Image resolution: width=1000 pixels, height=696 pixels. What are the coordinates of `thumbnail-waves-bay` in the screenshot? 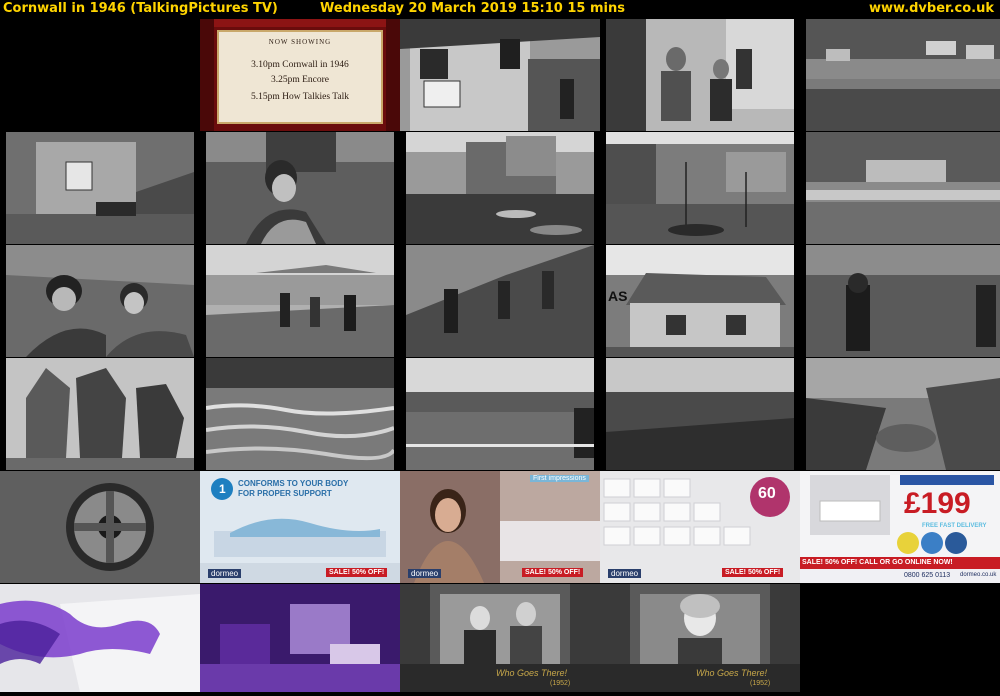 It's located at (300, 414).